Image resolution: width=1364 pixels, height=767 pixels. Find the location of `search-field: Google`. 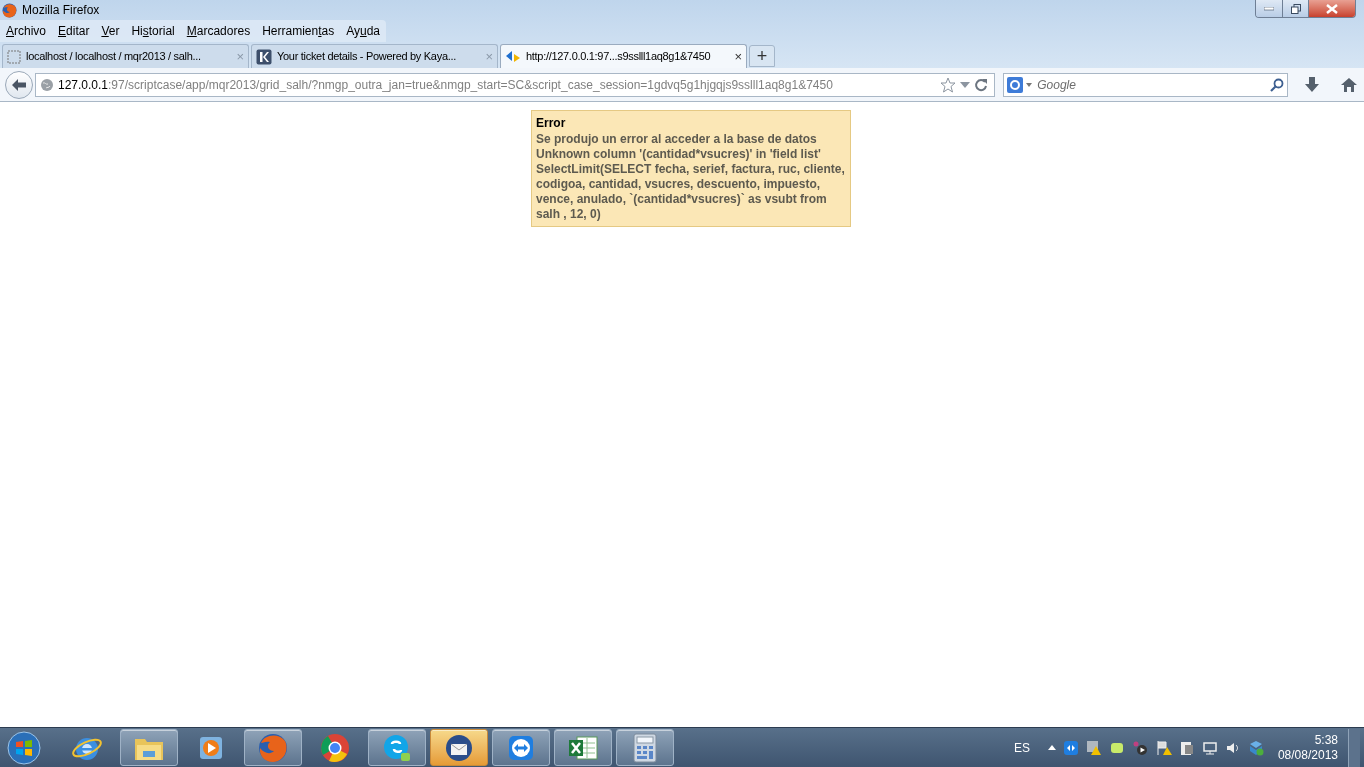

search-field: Google is located at coordinates (1146, 84).